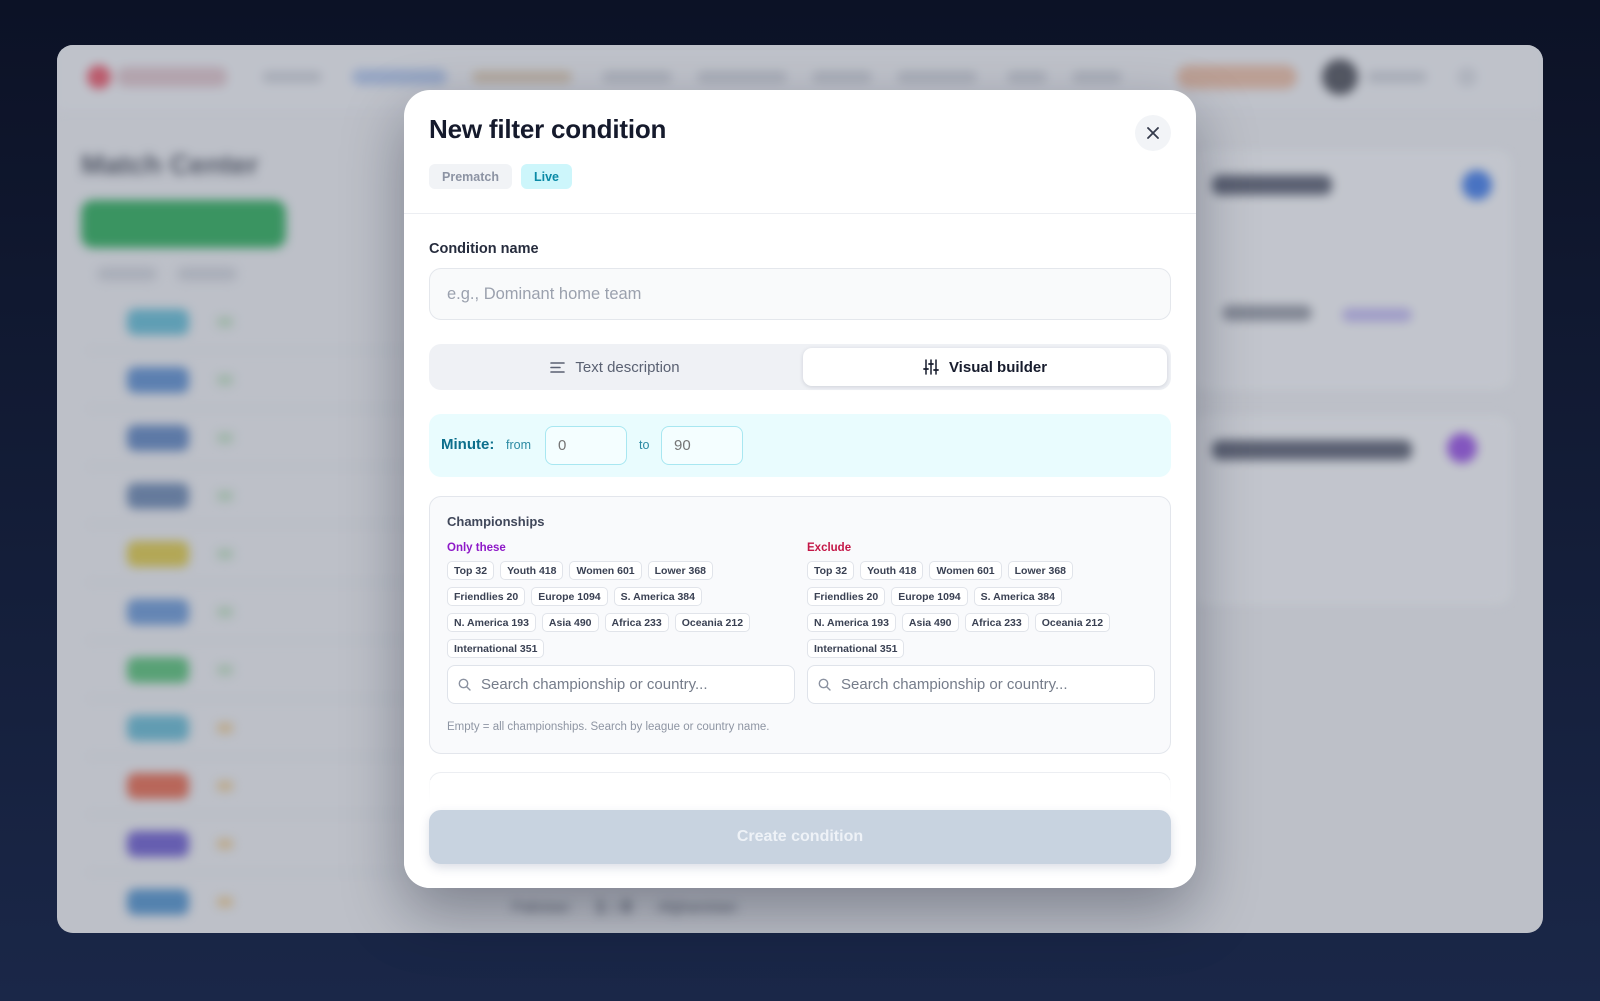 The height and width of the screenshot is (1001, 1600). I want to click on mode-tabs: Prematch Live, so click(500, 176).